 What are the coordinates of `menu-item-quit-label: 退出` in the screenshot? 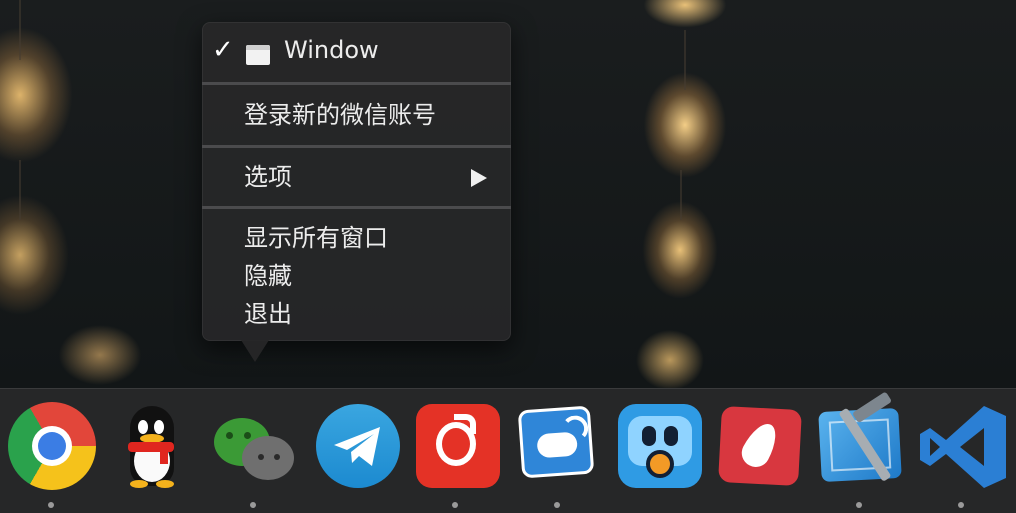 It's located at (268, 314).